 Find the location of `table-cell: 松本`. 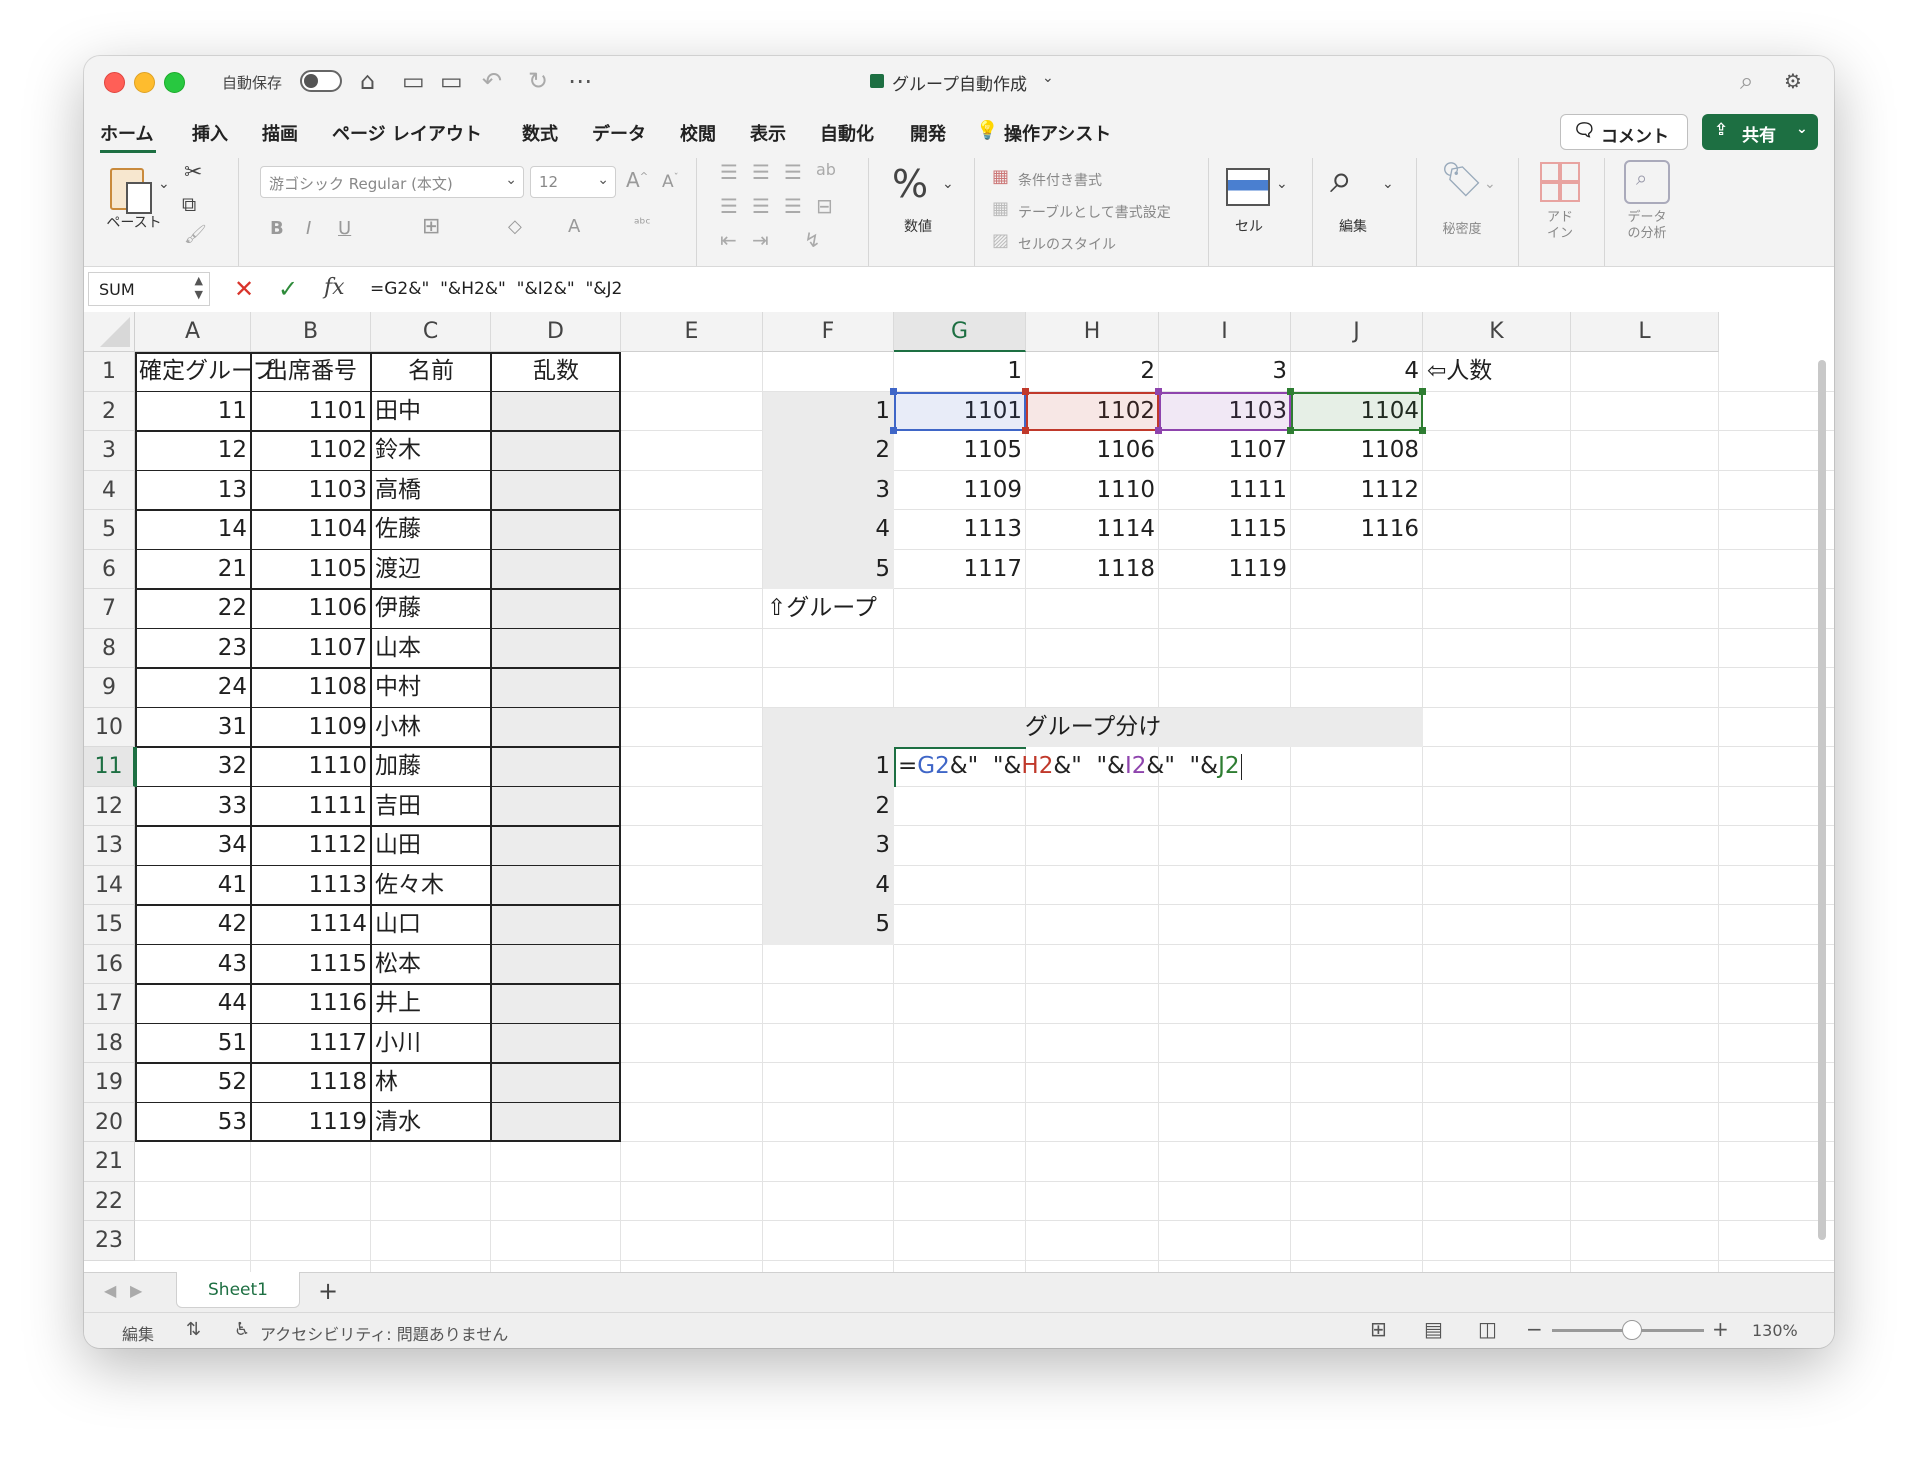

table-cell: 松本 is located at coordinates (431, 965).